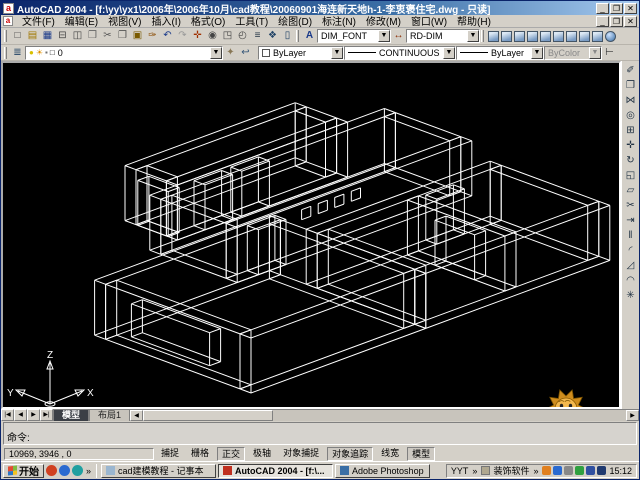 Image resolution: width=640 pixels, height=480 pixels. What do you see at coordinates (630, 190) in the screenshot?
I see `stretch-button: ▱` at bounding box center [630, 190].